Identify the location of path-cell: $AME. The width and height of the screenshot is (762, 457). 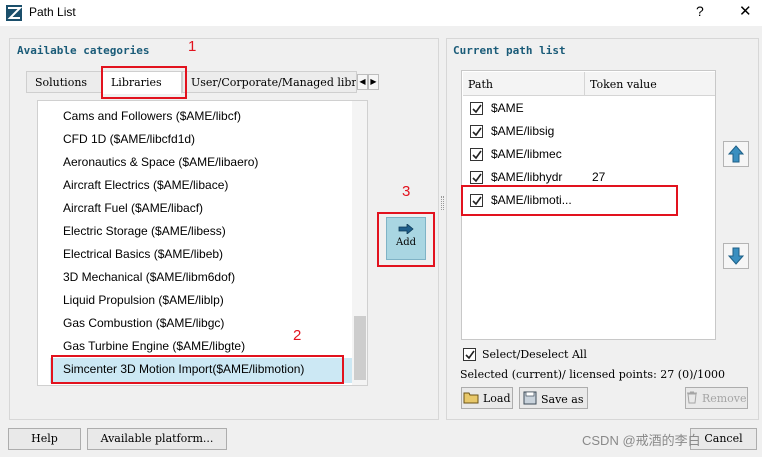
(507, 108).